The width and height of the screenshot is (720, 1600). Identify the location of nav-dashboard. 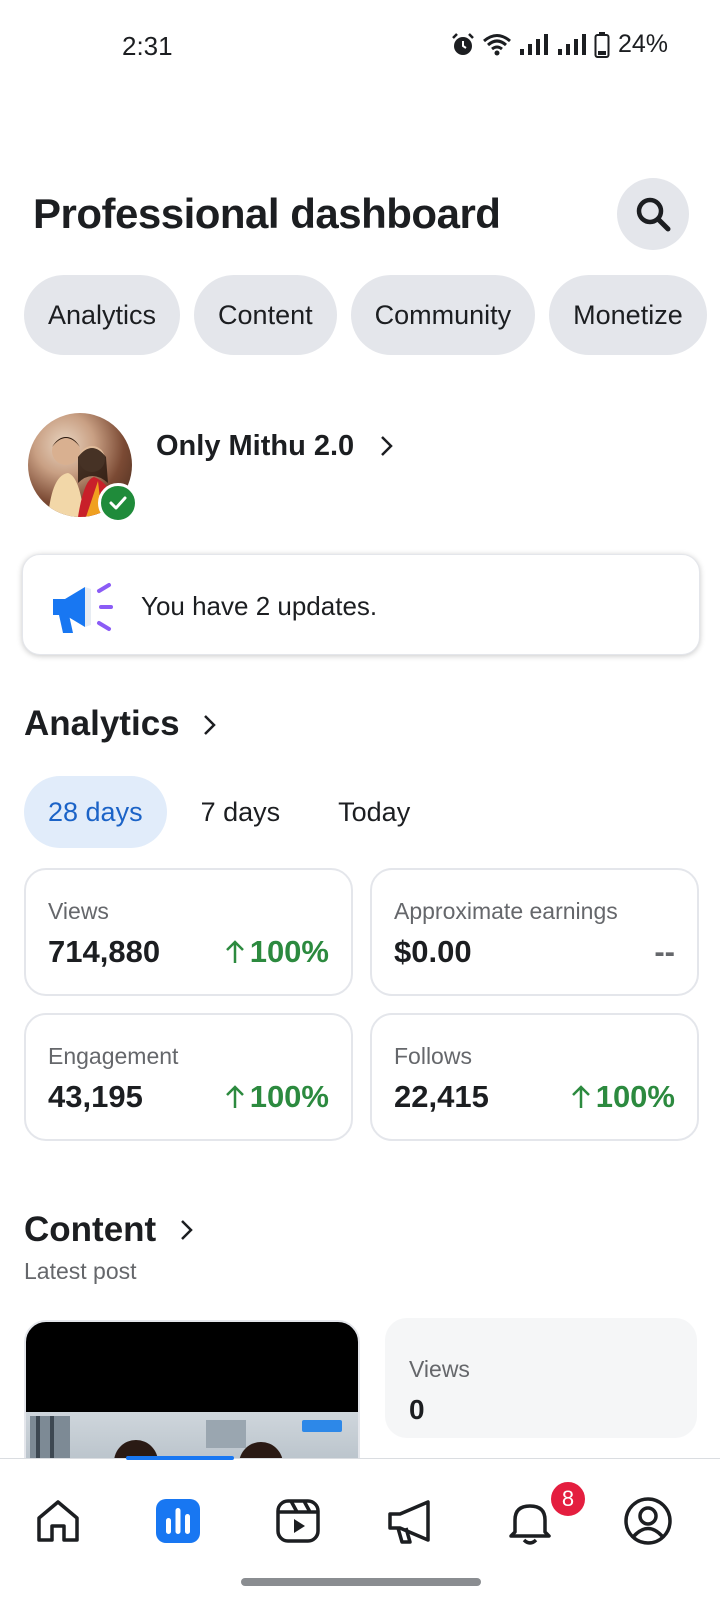
(178, 1521).